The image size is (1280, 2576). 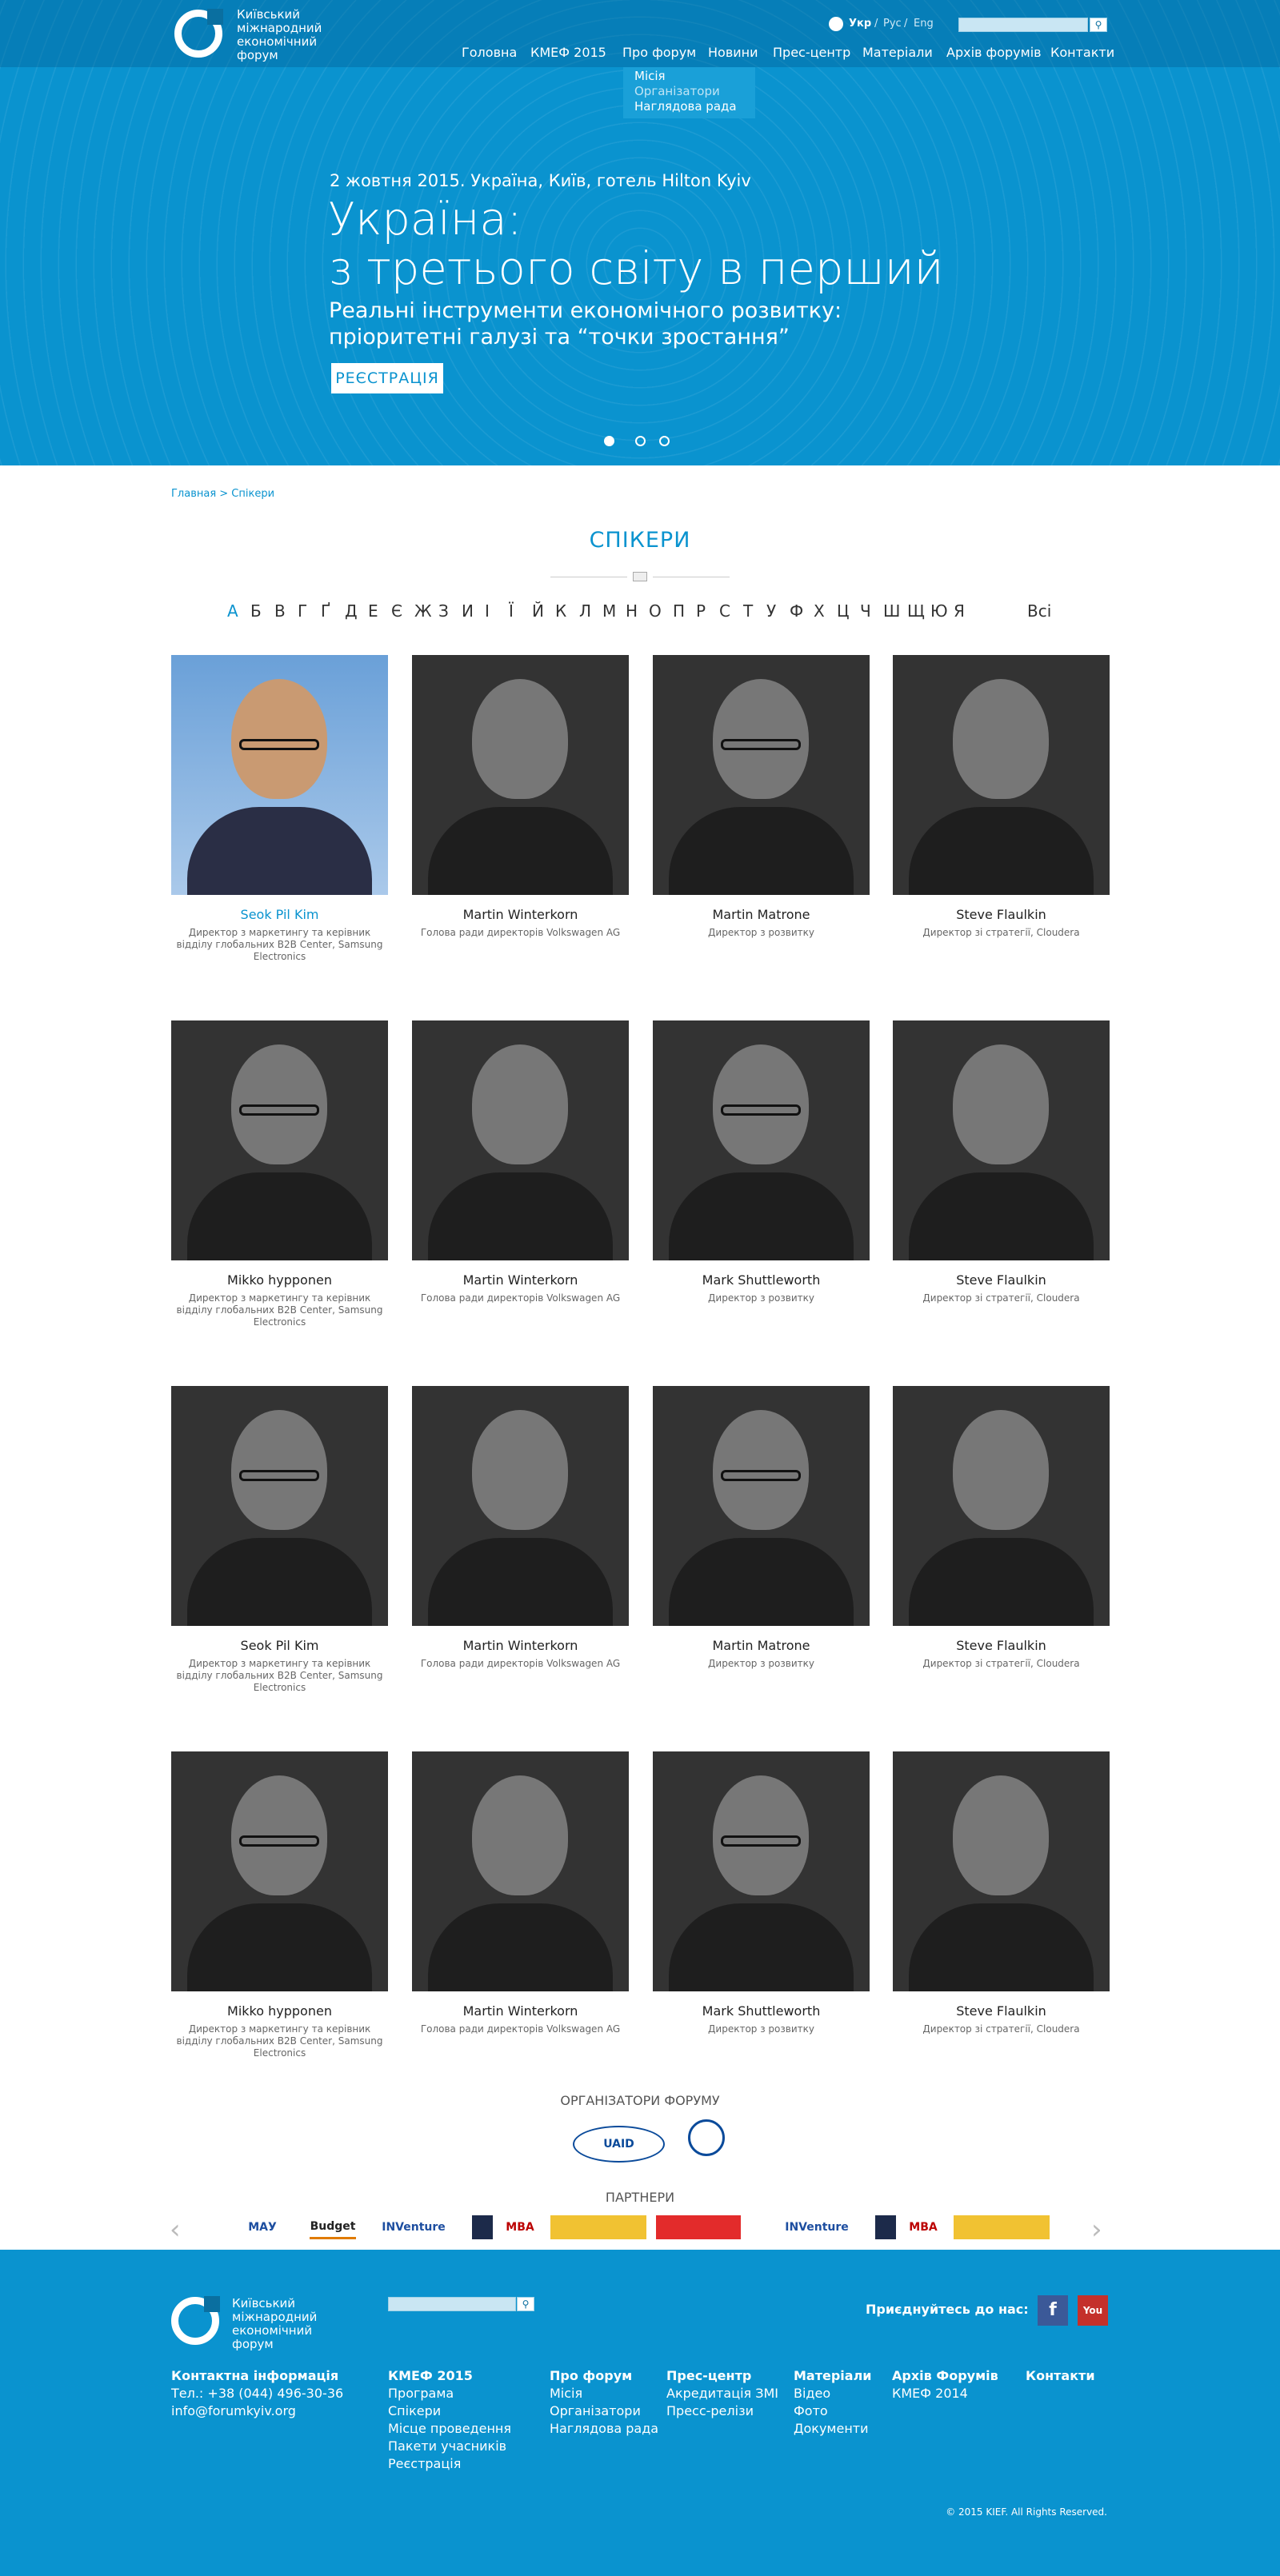 What do you see at coordinates (373, 611) in the screenshot?
I see `alphabet-letter: Е` at bounding box center [373, 611].